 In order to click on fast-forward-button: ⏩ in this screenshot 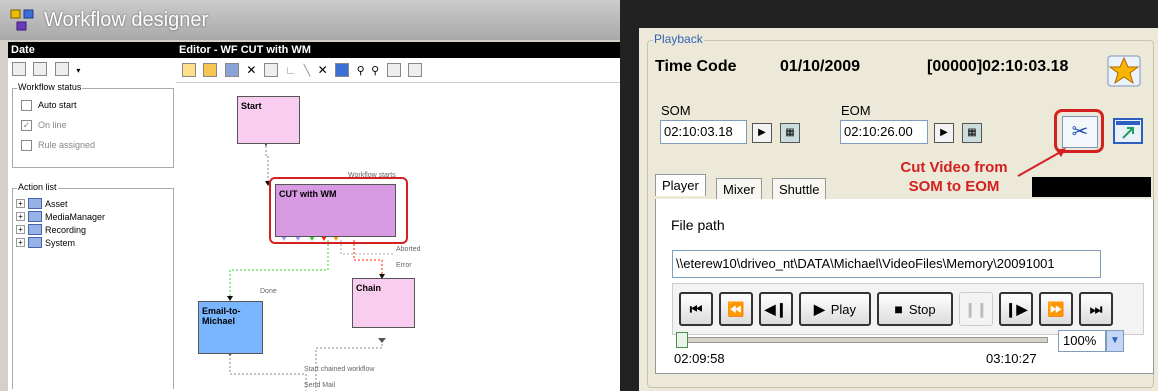, I will do `click(1056, 309)`.